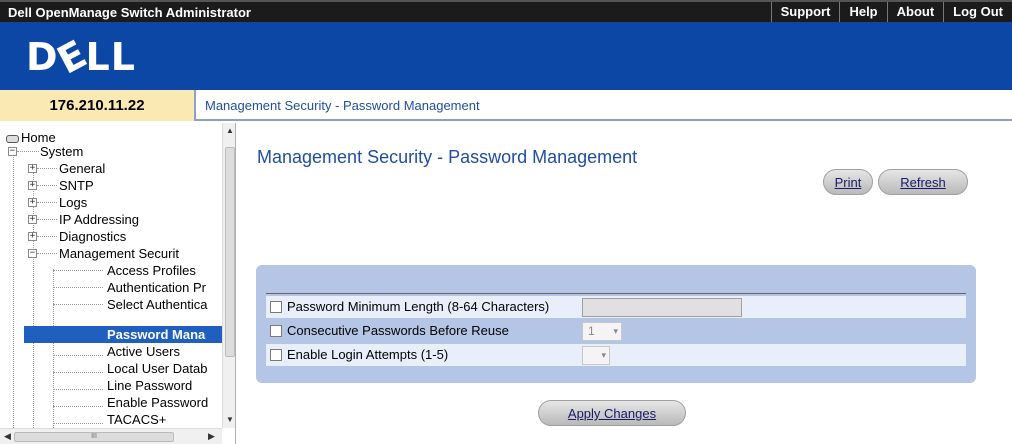  What do you see at coordinates (276, 355) in the screenshot?
I see `login-attempts-checkbox` at bounding box center [276, 355].